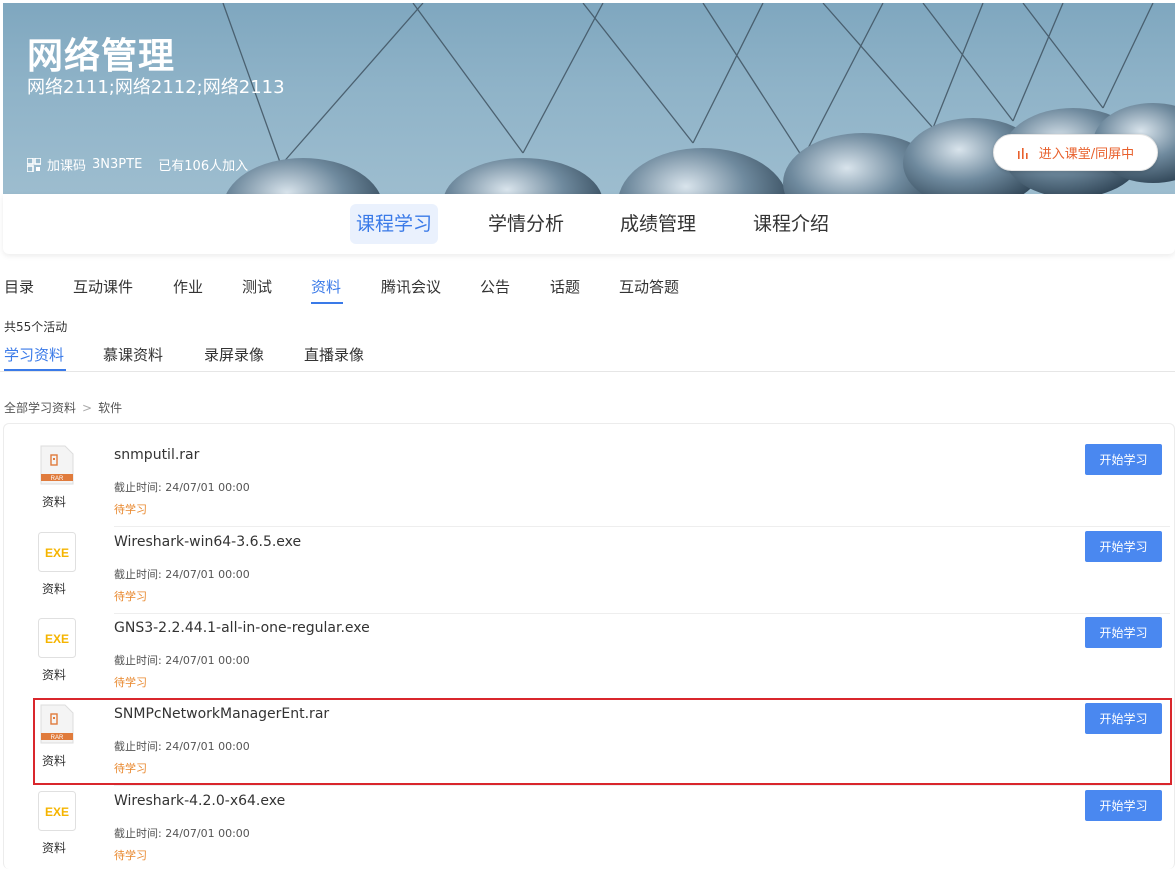  Describe the element at coordinates (565, 286) in the screenshot. I see `subnav-topics: 话题` at that location.